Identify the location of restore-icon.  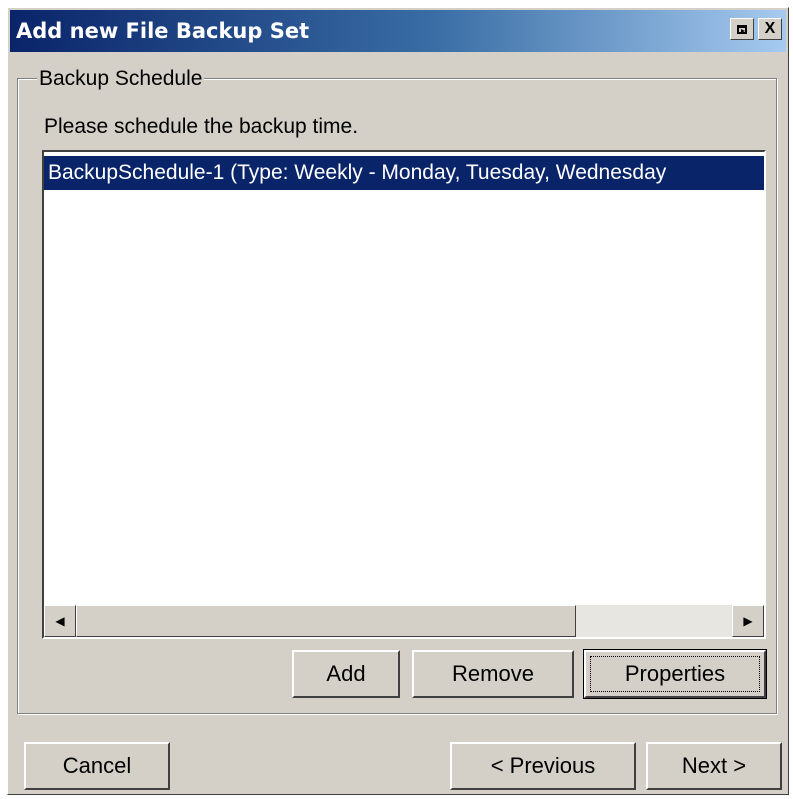
(742, 29).